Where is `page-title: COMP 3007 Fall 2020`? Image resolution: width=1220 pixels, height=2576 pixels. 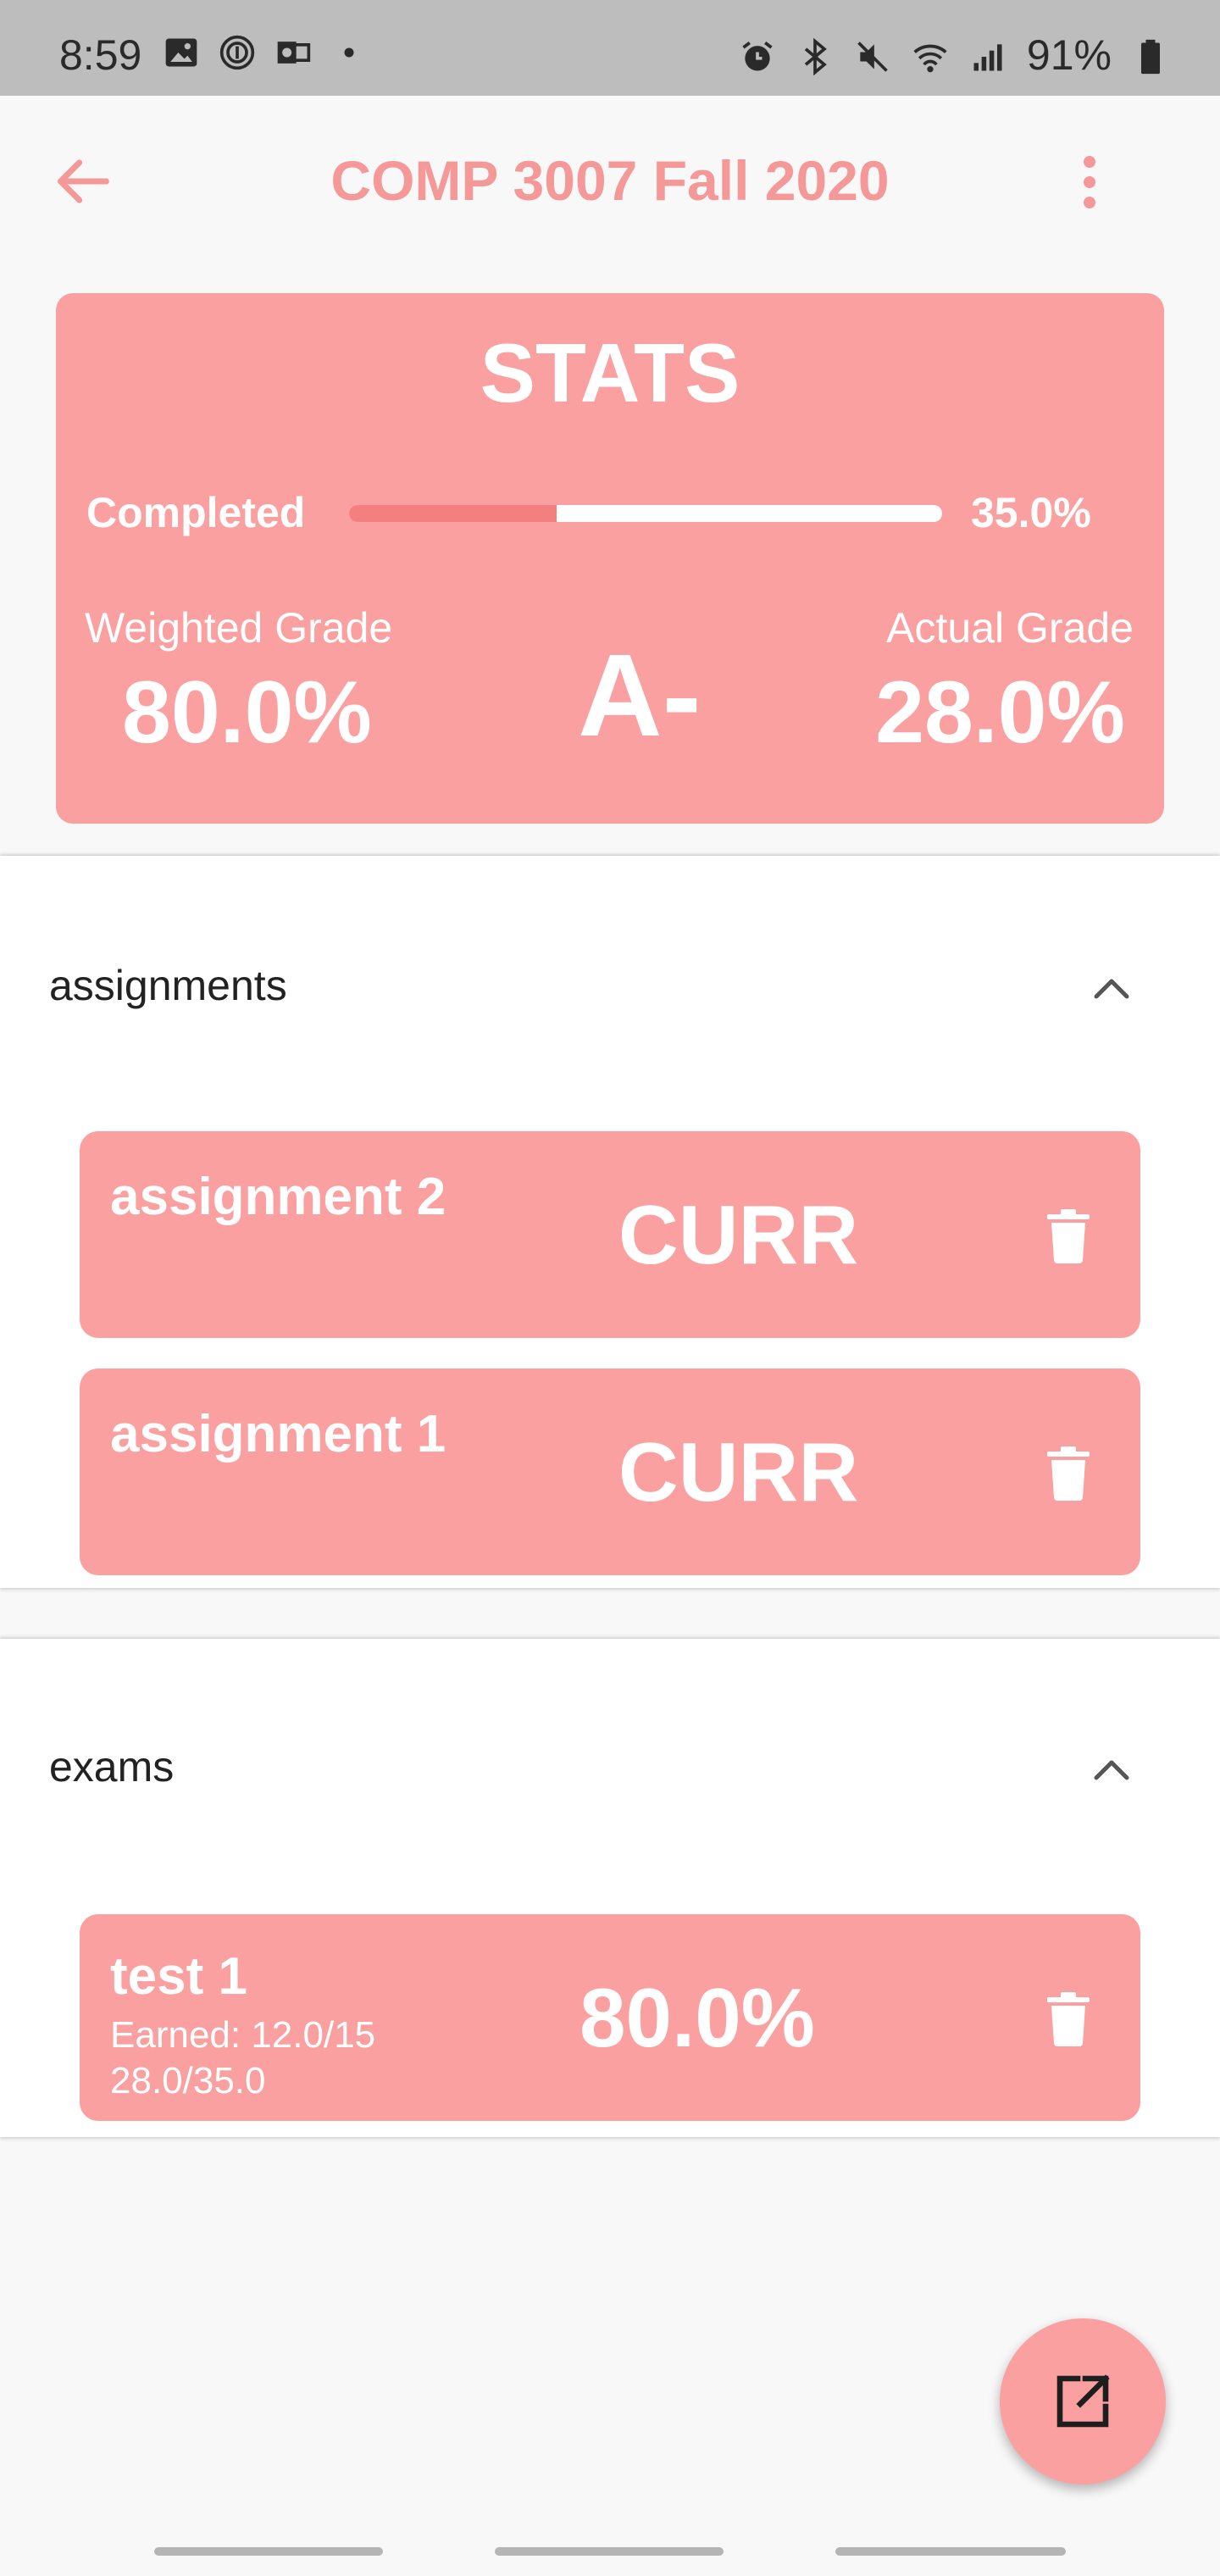
page-title: COMP 3007 Fall 2020 is located at coordinates (610, 180).